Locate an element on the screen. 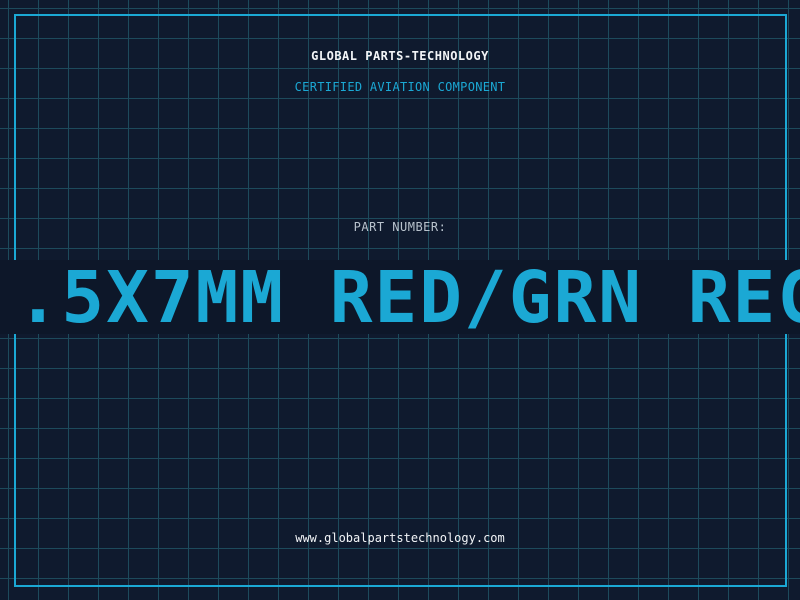  part-number-band: .5X7MM RED/GRN REC is located at coordinates (400, 297).